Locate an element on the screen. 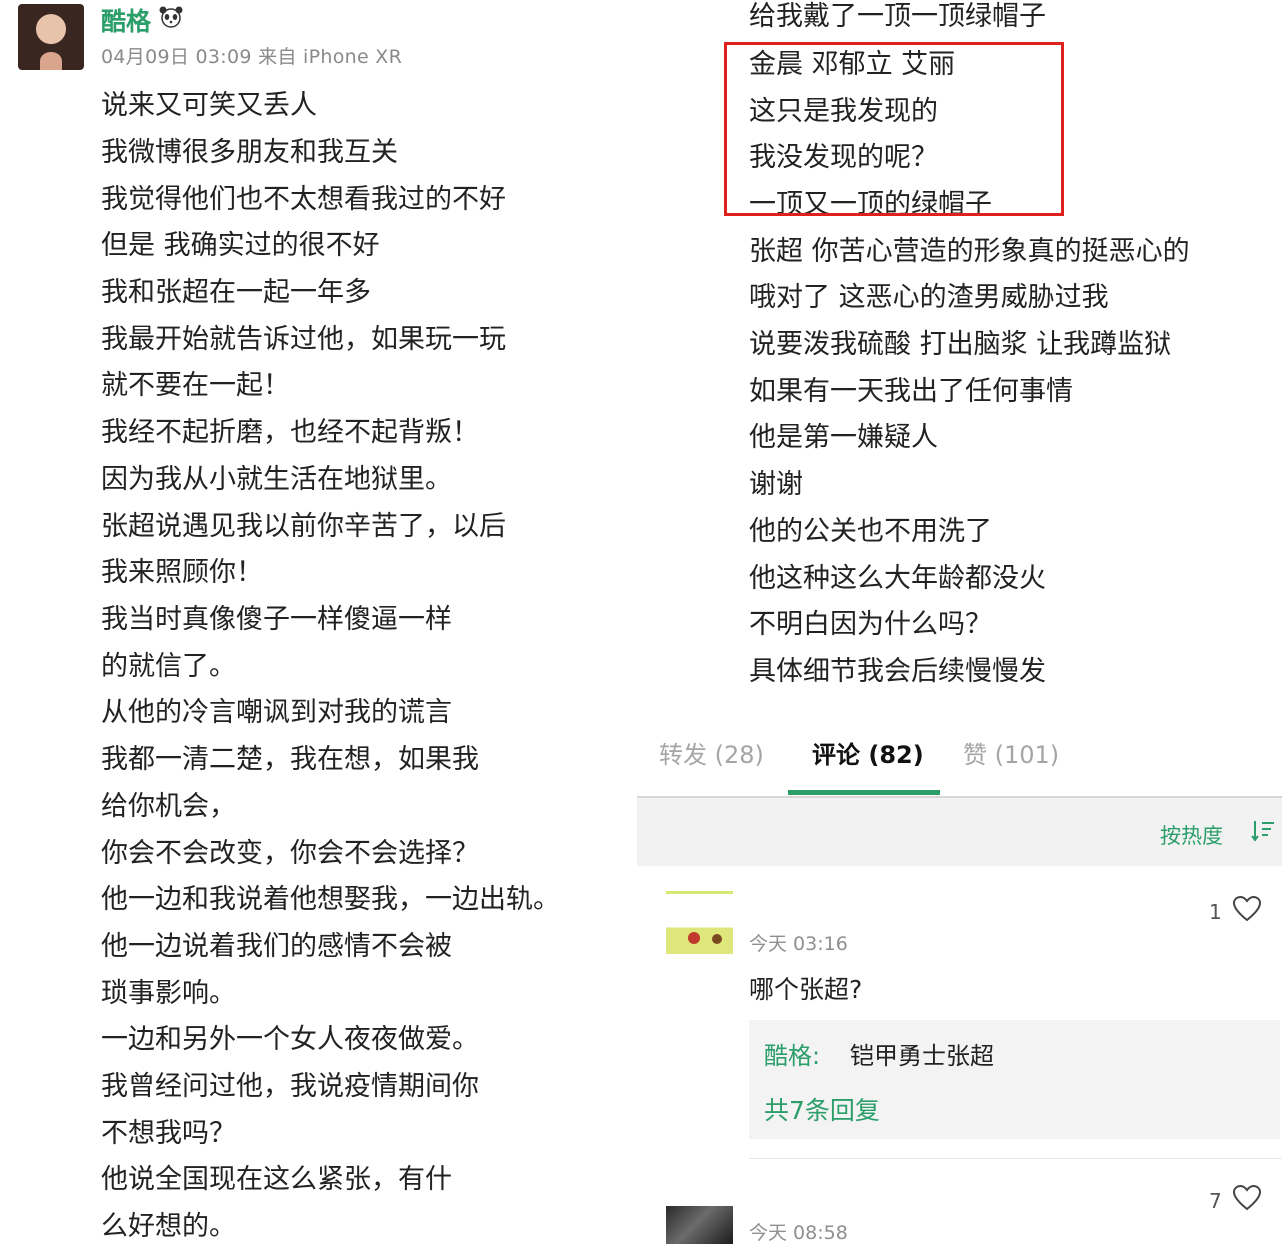  post-line: 给你机会， is located at coordinates (168, 806).